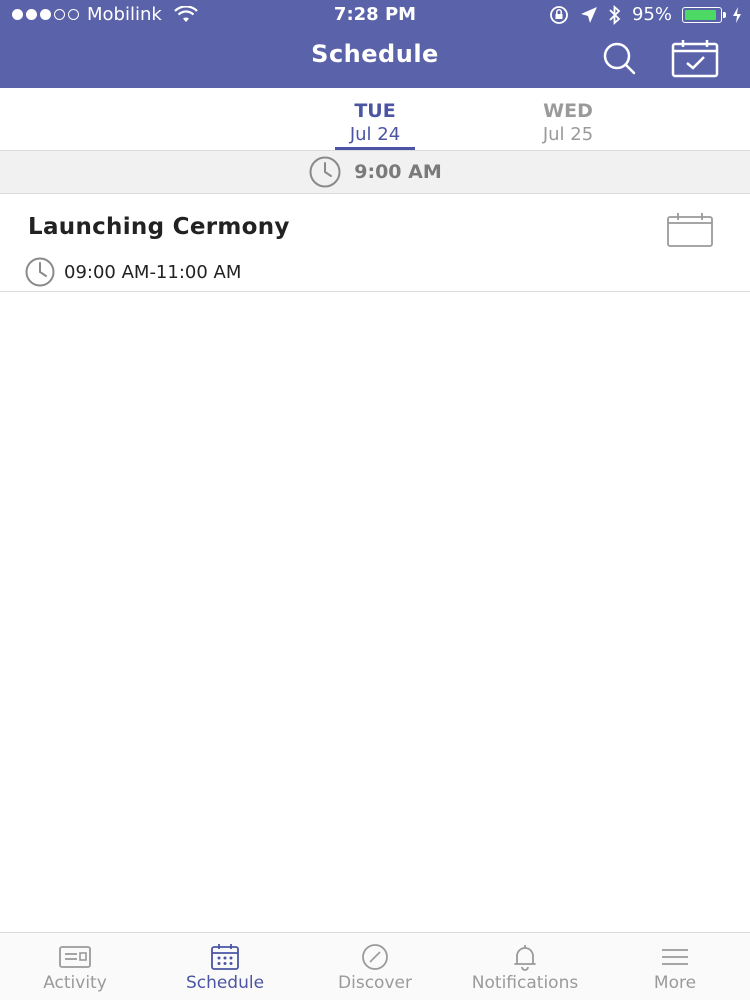 Image resolution: width=750 pixels, height=1000 pixels. Describe the element at coordinates (225, 983) in the screenshot. I see `tab-label: Schedule` at that location.